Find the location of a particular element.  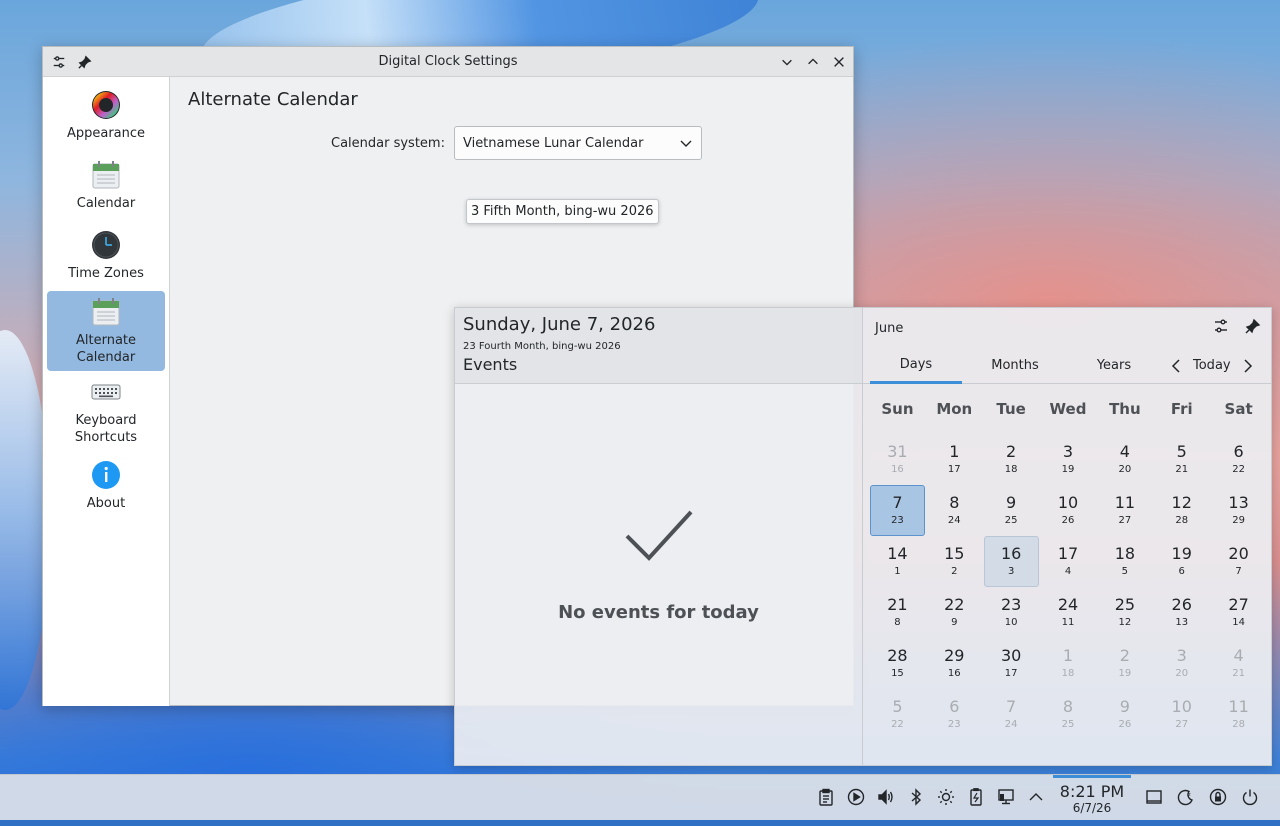

day-cell: 2 19 is located at coordinates (1124, 663).